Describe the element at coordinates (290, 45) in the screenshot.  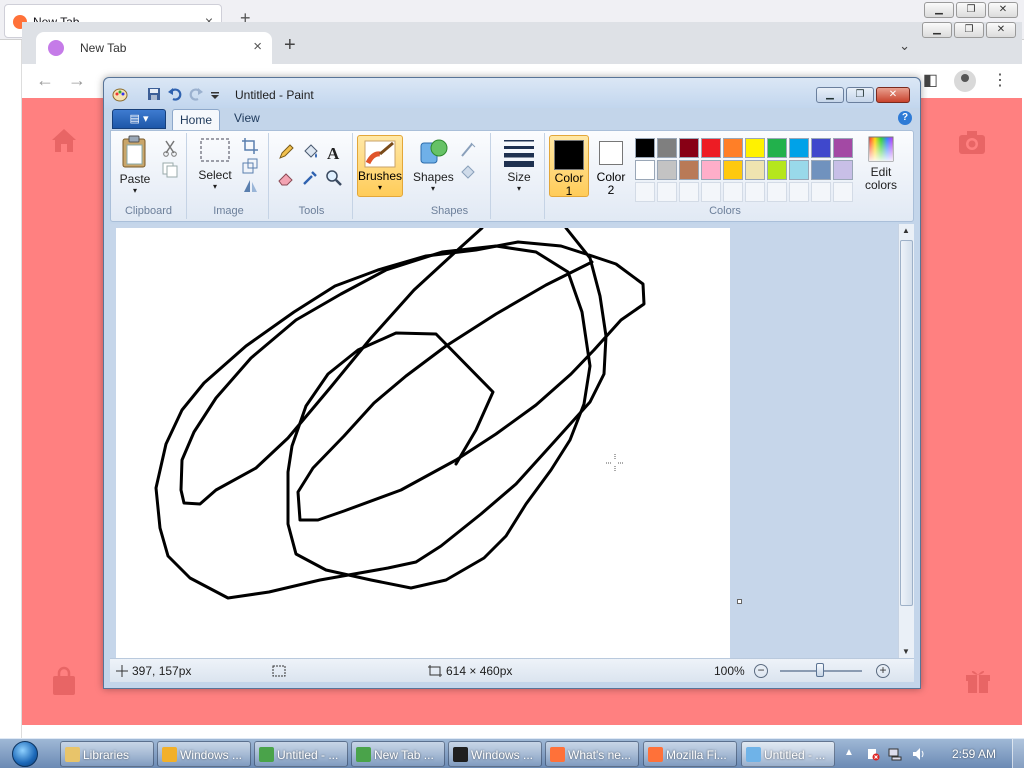
I see `new-tab-icon: +` at that location.